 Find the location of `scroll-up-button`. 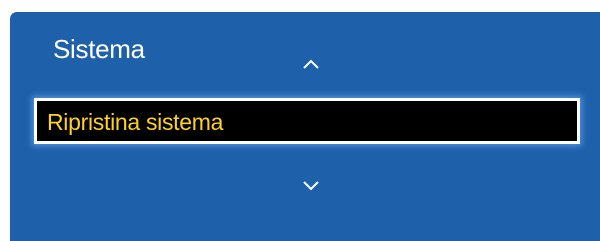

scroll-up-button is located at coordinates (311, 64).